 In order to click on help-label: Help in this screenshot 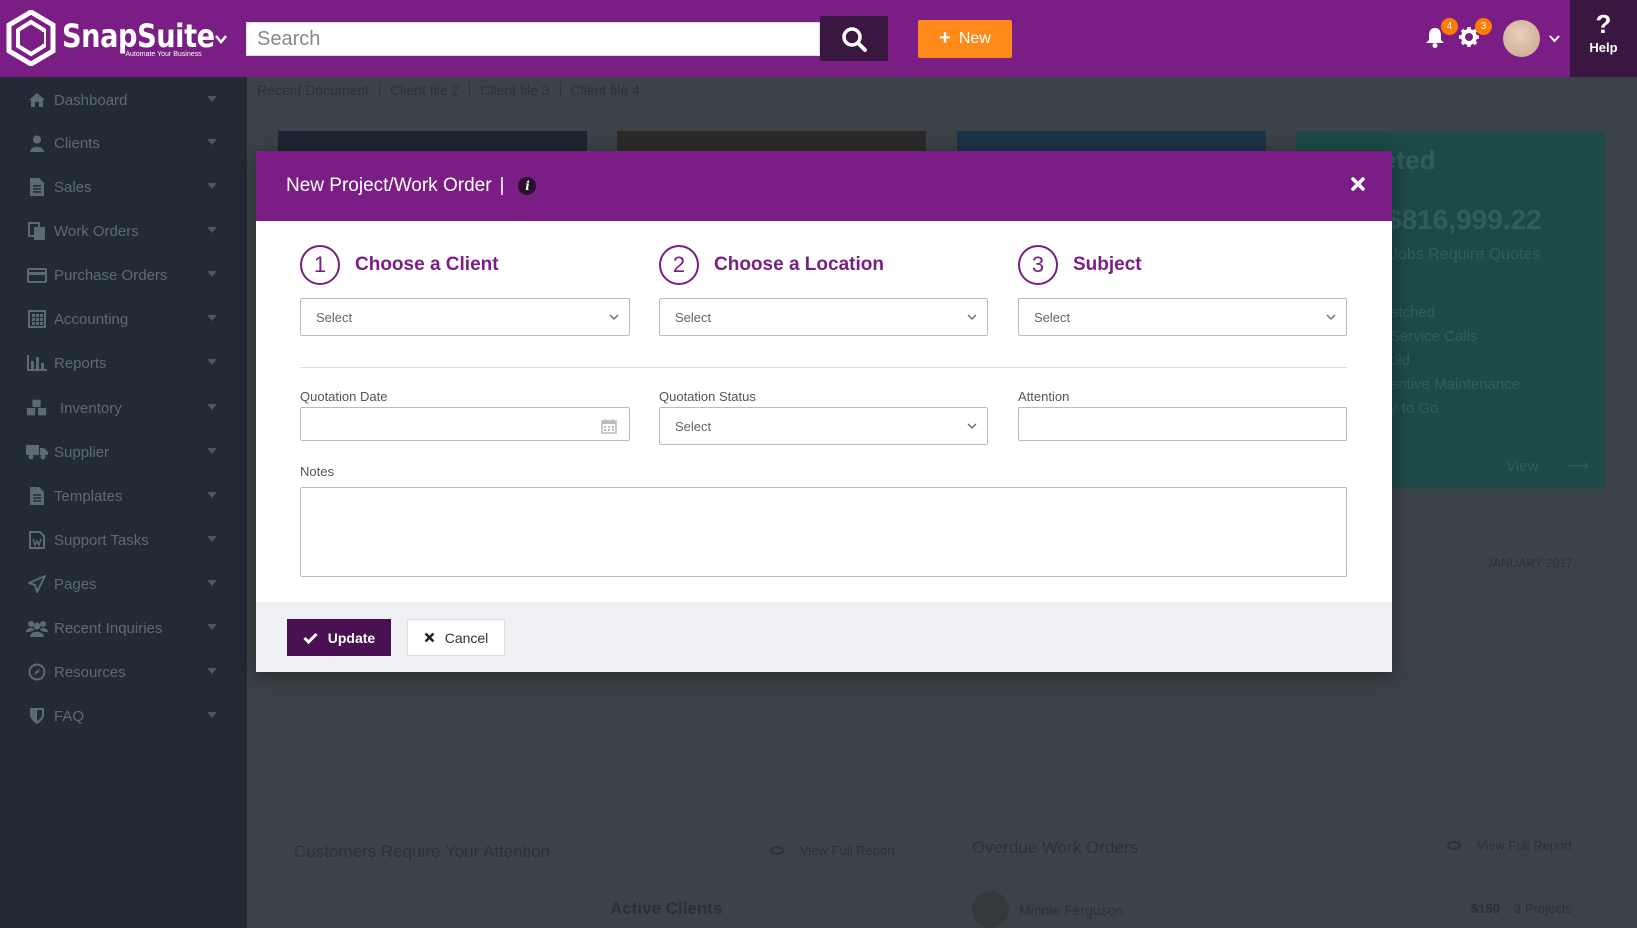, I will do `click(1603, 47)`.